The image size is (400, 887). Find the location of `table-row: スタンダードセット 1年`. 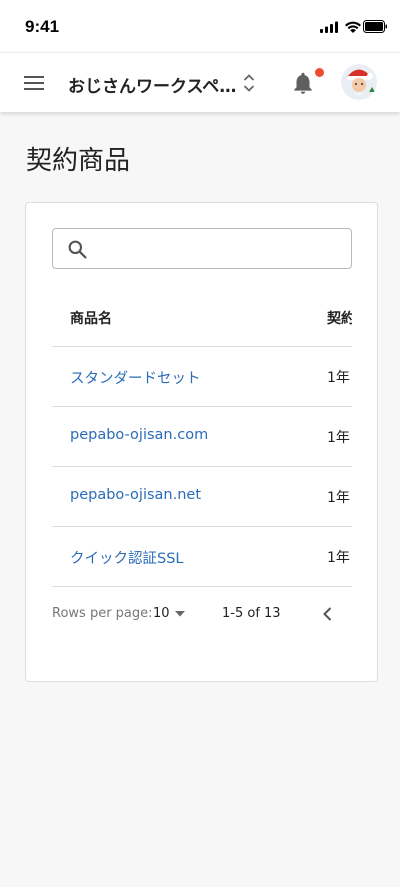

table-row: スタンダードセット 1年 is located at coordinates (202, 377).